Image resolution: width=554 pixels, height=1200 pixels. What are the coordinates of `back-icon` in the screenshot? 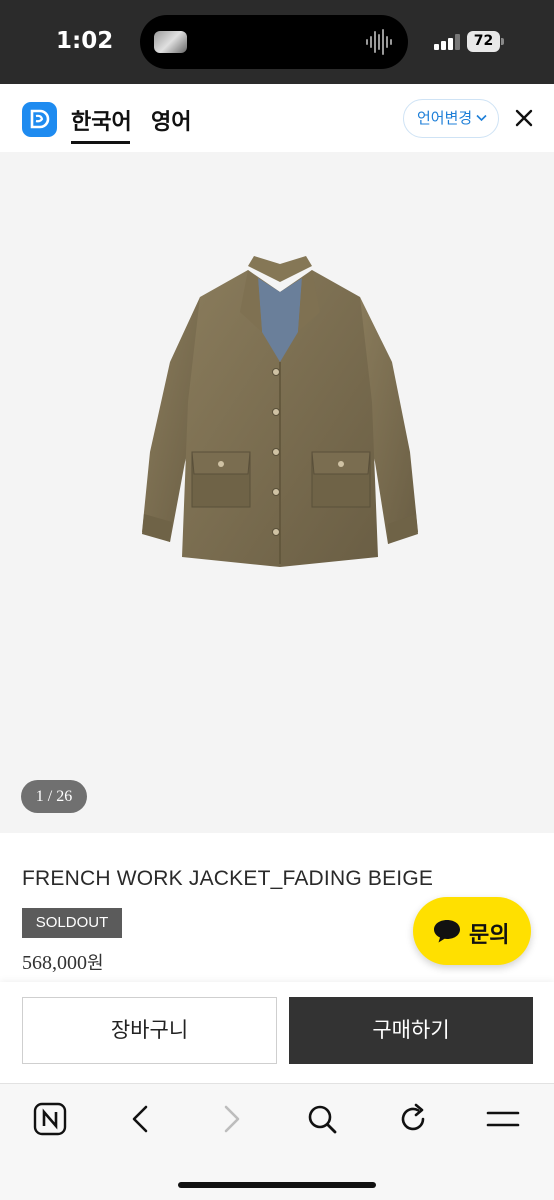 It's located at (141, 1119).